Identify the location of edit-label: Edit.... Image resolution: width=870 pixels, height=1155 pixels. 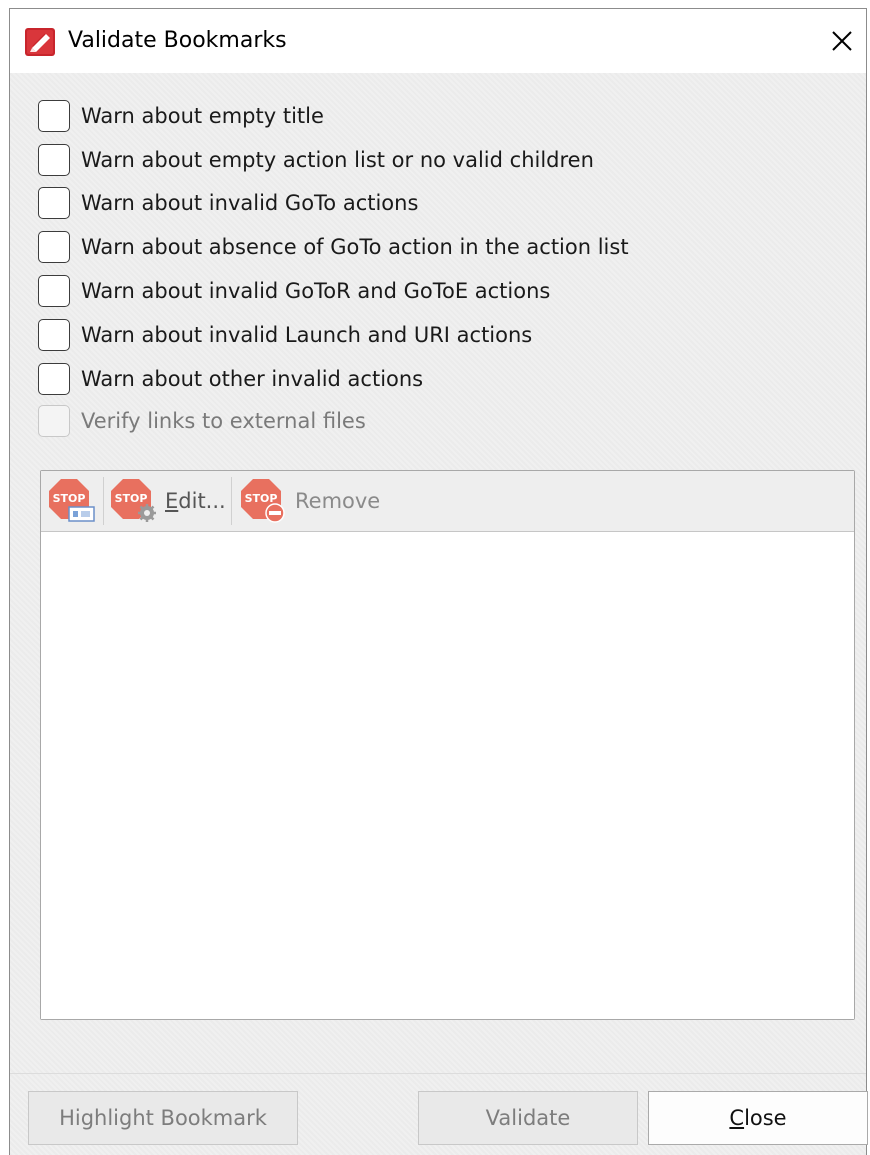
(195, 501).